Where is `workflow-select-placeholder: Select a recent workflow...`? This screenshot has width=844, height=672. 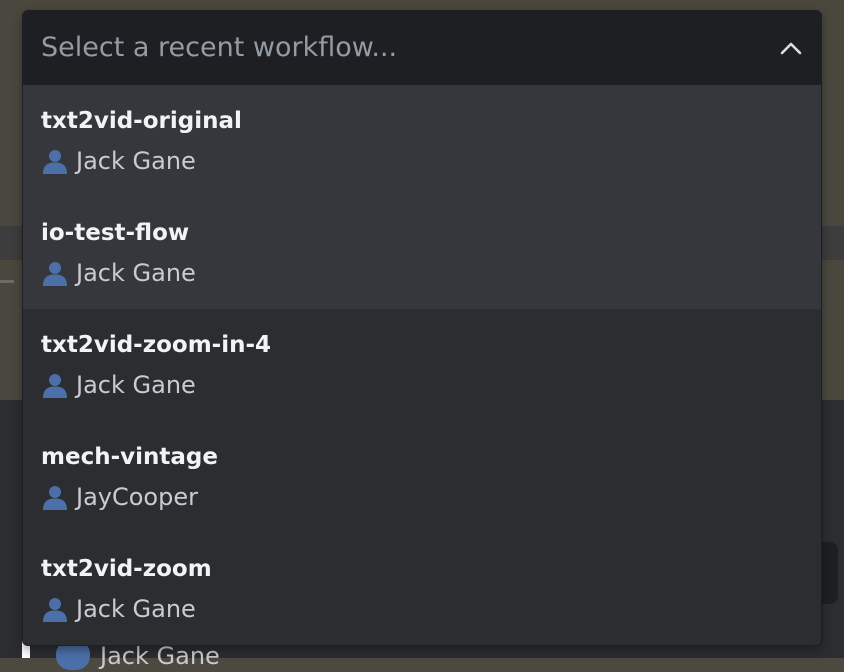
workflow-select-placeholder: Select a recent workflow... is located at coordinates (219, 47).